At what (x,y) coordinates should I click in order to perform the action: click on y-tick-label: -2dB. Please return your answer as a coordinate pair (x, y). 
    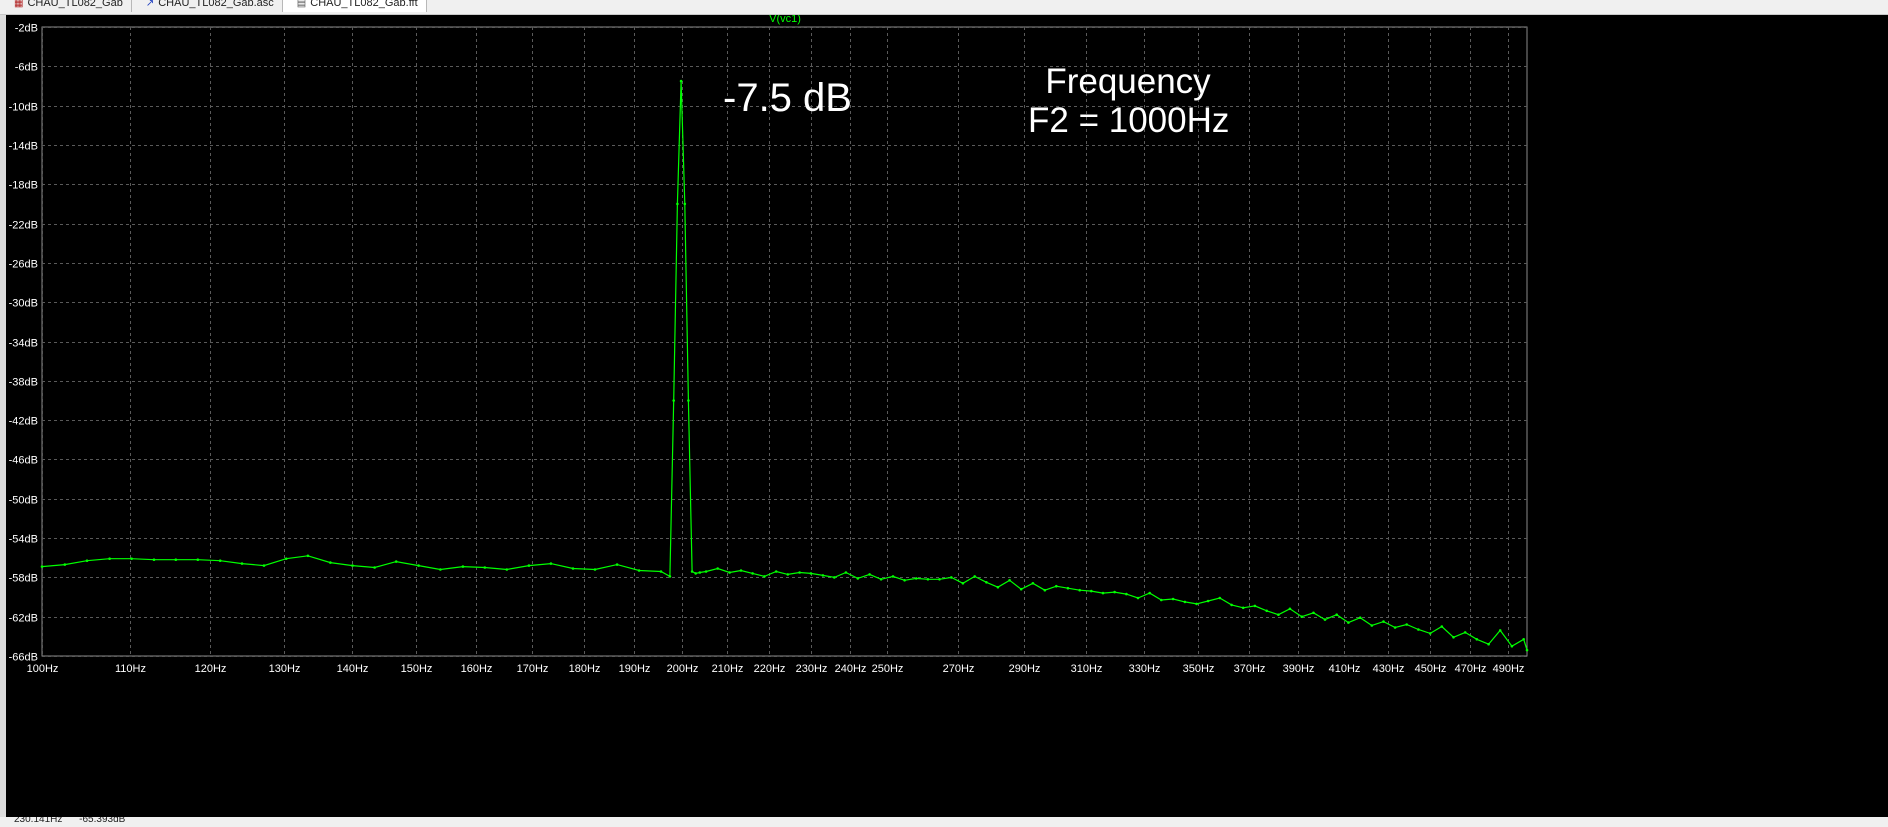
    Looking at the image, I should click on (26, 29).